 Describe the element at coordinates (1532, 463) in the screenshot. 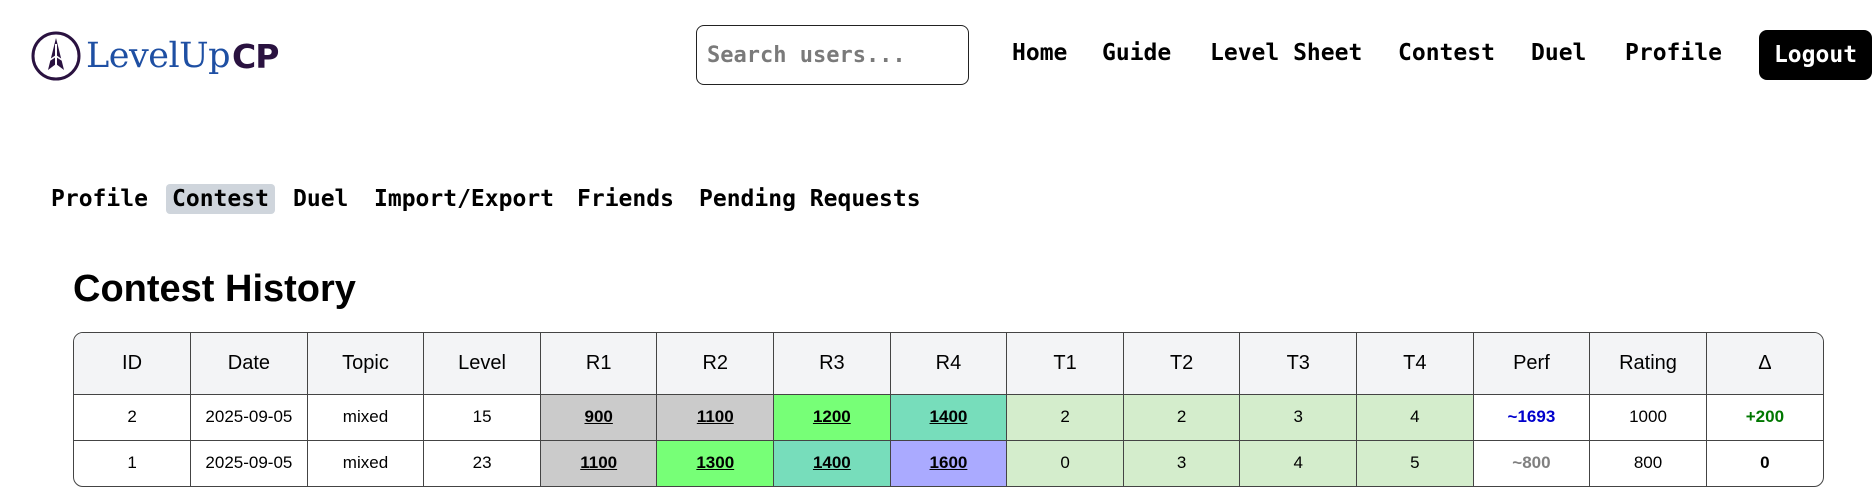

I see `cell-perf: ~800` at that location.